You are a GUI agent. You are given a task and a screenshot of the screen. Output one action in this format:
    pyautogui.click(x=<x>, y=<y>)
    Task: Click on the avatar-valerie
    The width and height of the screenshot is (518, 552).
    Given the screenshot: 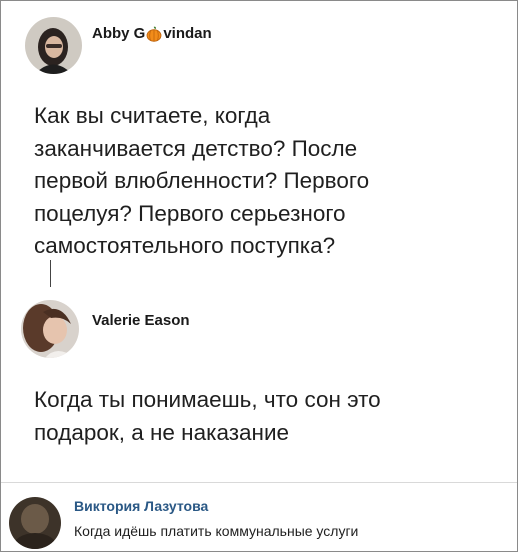 What is the action you would take?
    pyautogui.click(x=50, y=329)
    